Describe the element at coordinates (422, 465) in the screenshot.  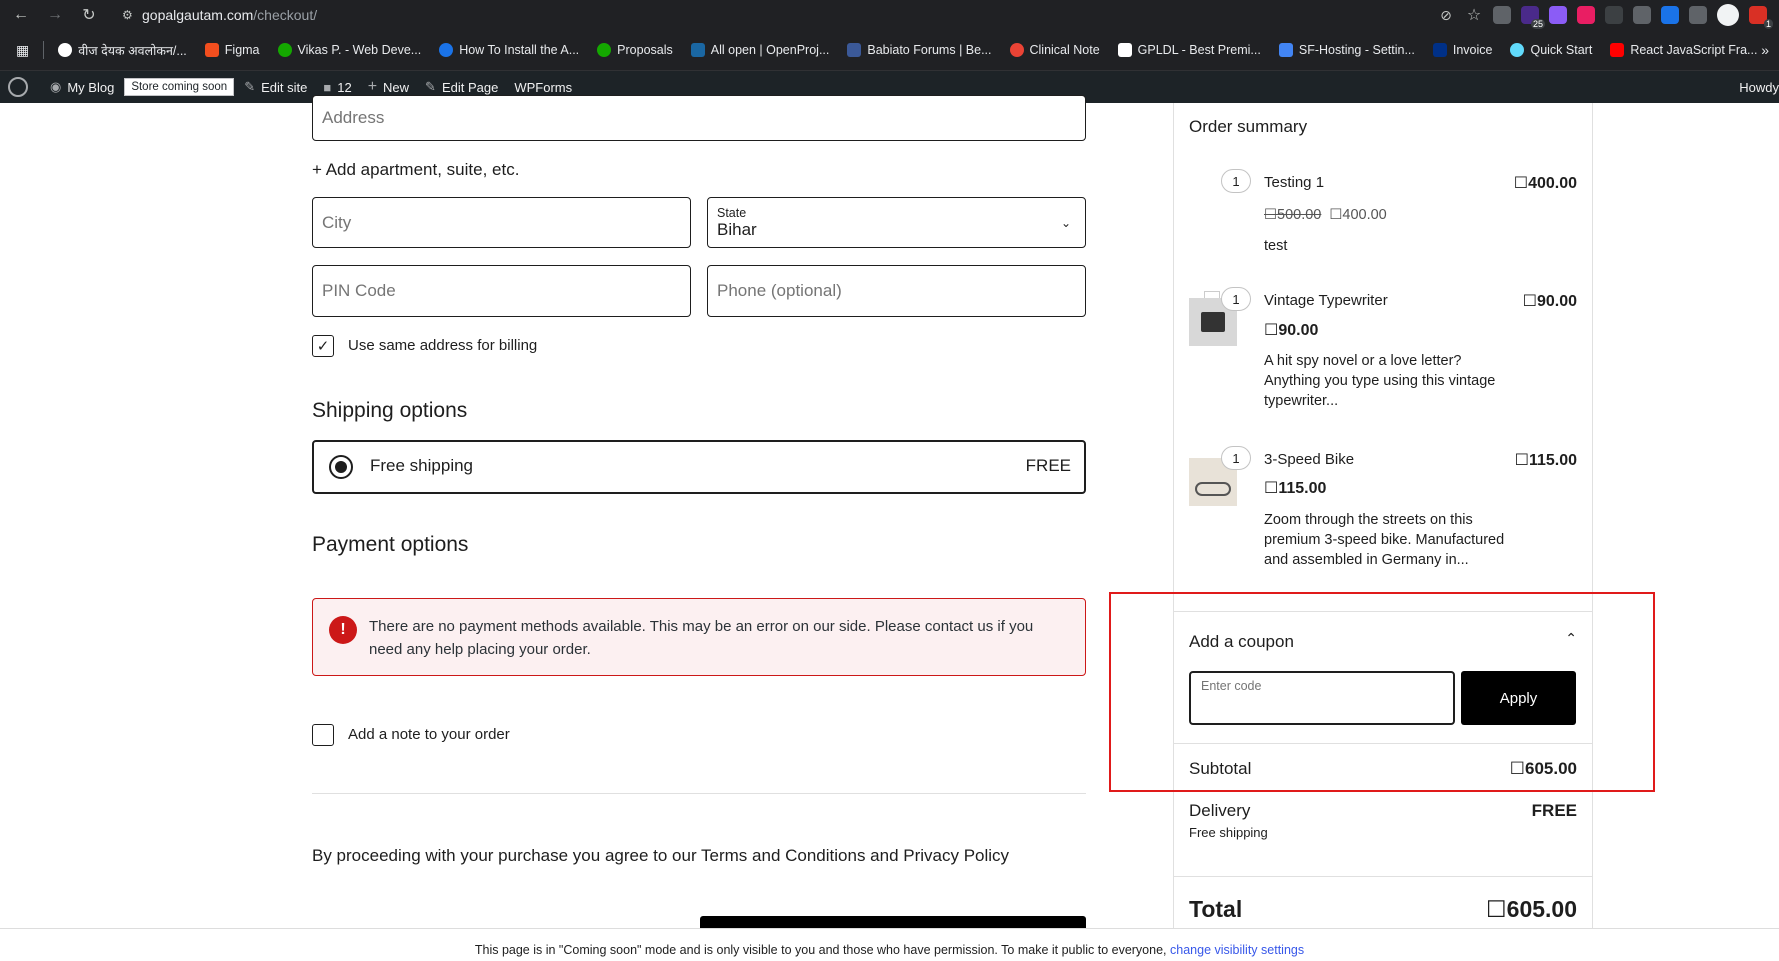
I see `shipping-option-label: Free shipping` at that location.